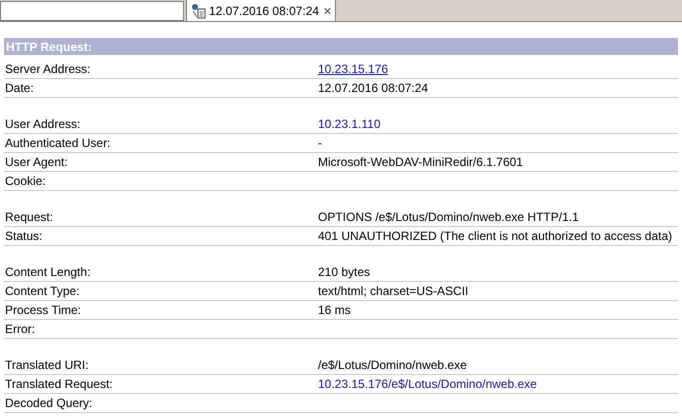 Image resolution: width=682 pixels, height=417 pixels. What do you see at coordinates (92, 11) in the screenshot?
I see `tab` at bounding box center [92, 11].